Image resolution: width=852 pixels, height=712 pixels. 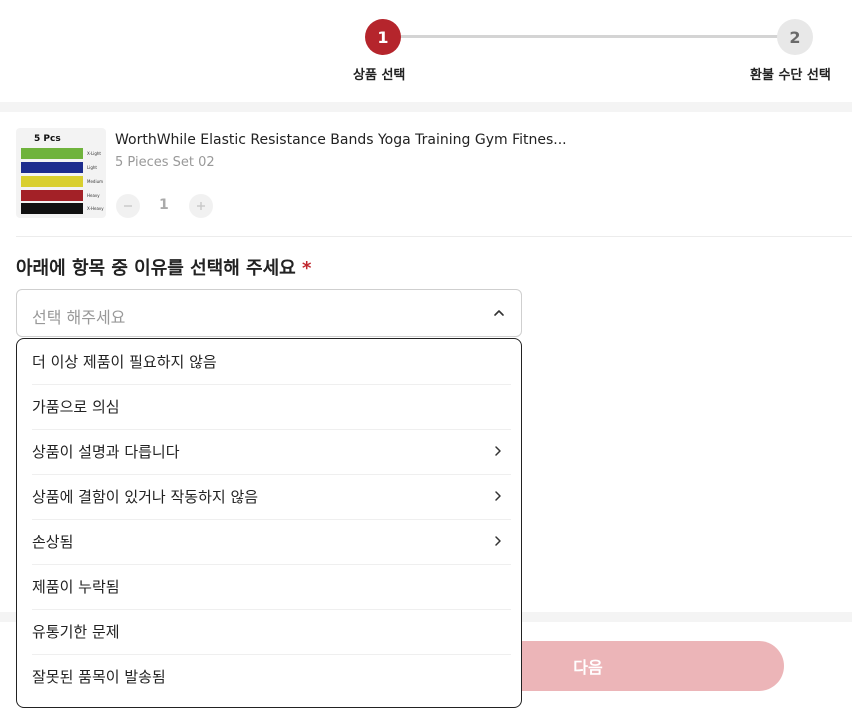 What do you see at coordinates (269, 676) in the screenshot?
I see `reason-option: 잘못된 품목이 발송됨` at bounding box center [269, 676].